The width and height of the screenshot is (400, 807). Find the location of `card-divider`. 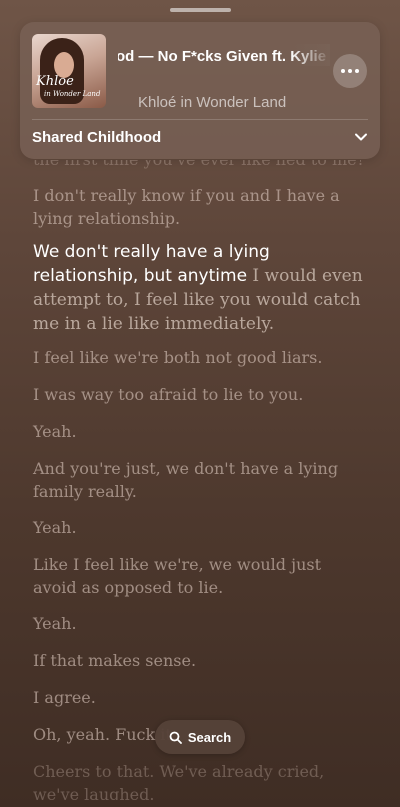

card-divider is located at coordinates (200, 119).